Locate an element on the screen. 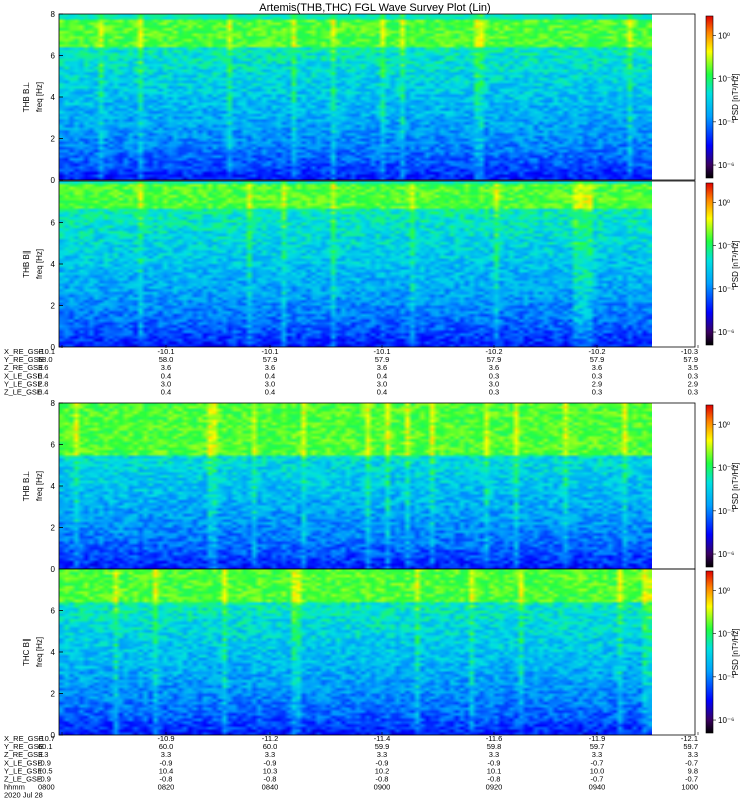 This screenshot has width=750, height=800. ephem-value: 1000 is located at coordinates (689, 787).